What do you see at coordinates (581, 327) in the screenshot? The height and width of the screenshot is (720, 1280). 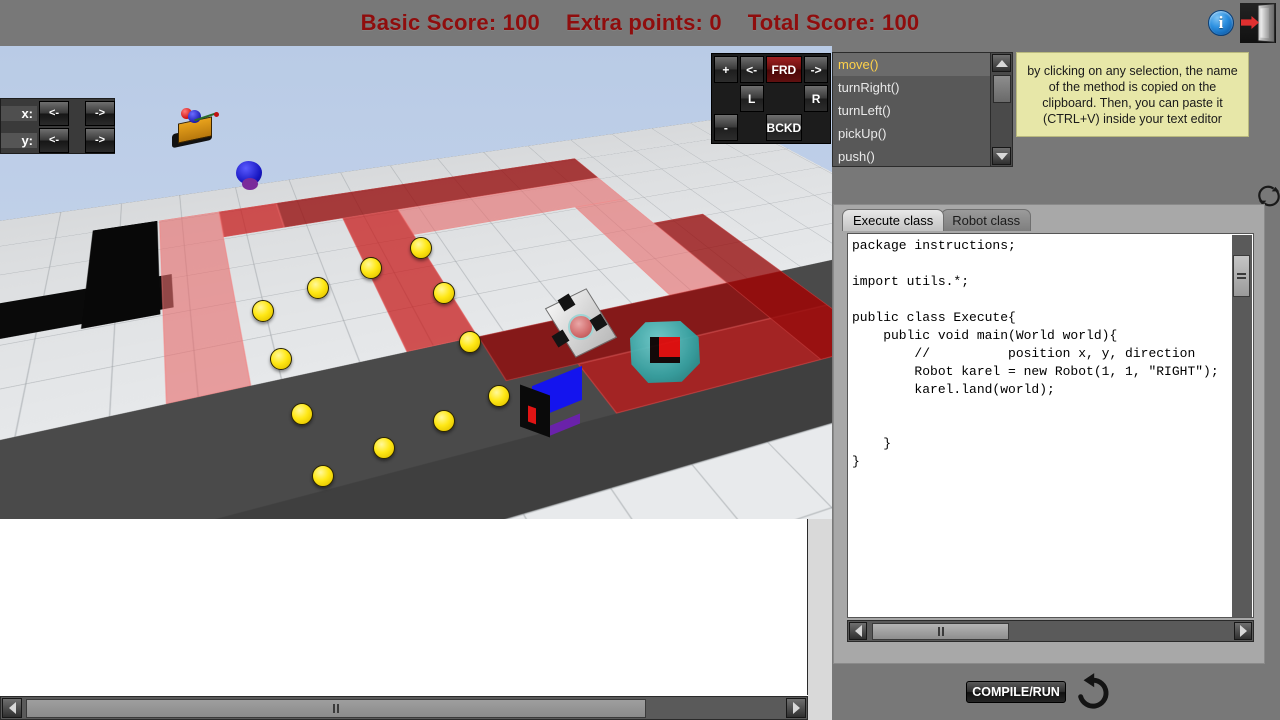 I see `cube-circle` at bounding box center [581, 327].